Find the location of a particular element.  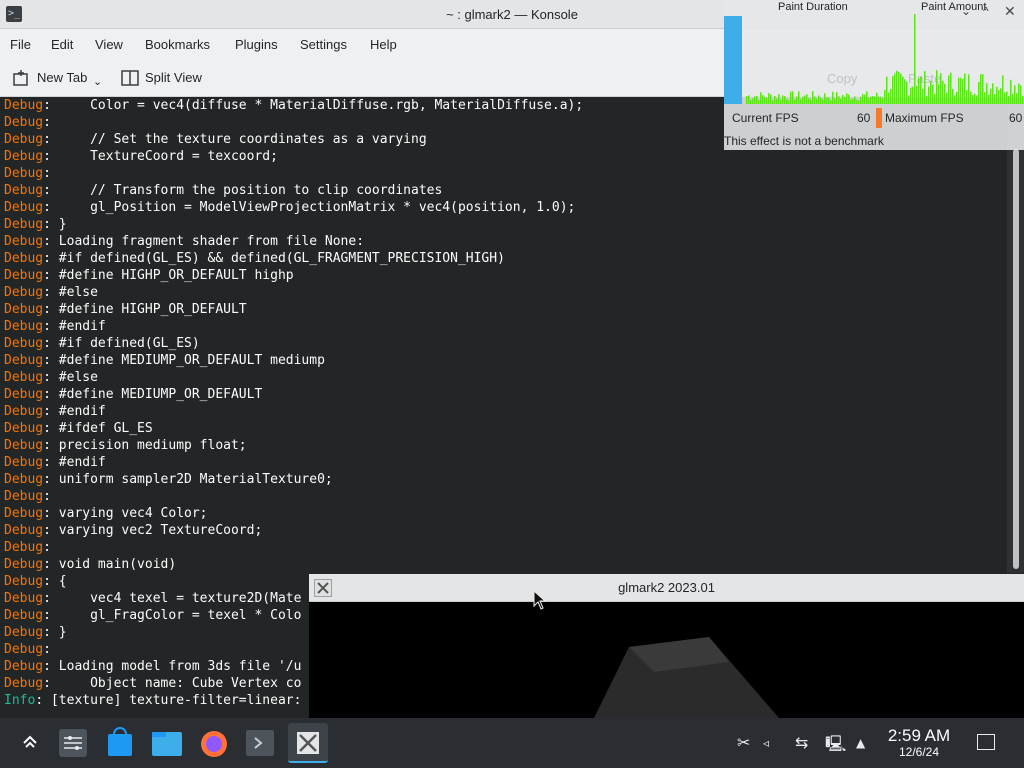

terminal-line: Debug: TextureCoord = texcoord; is located at coordinates (141, 156).